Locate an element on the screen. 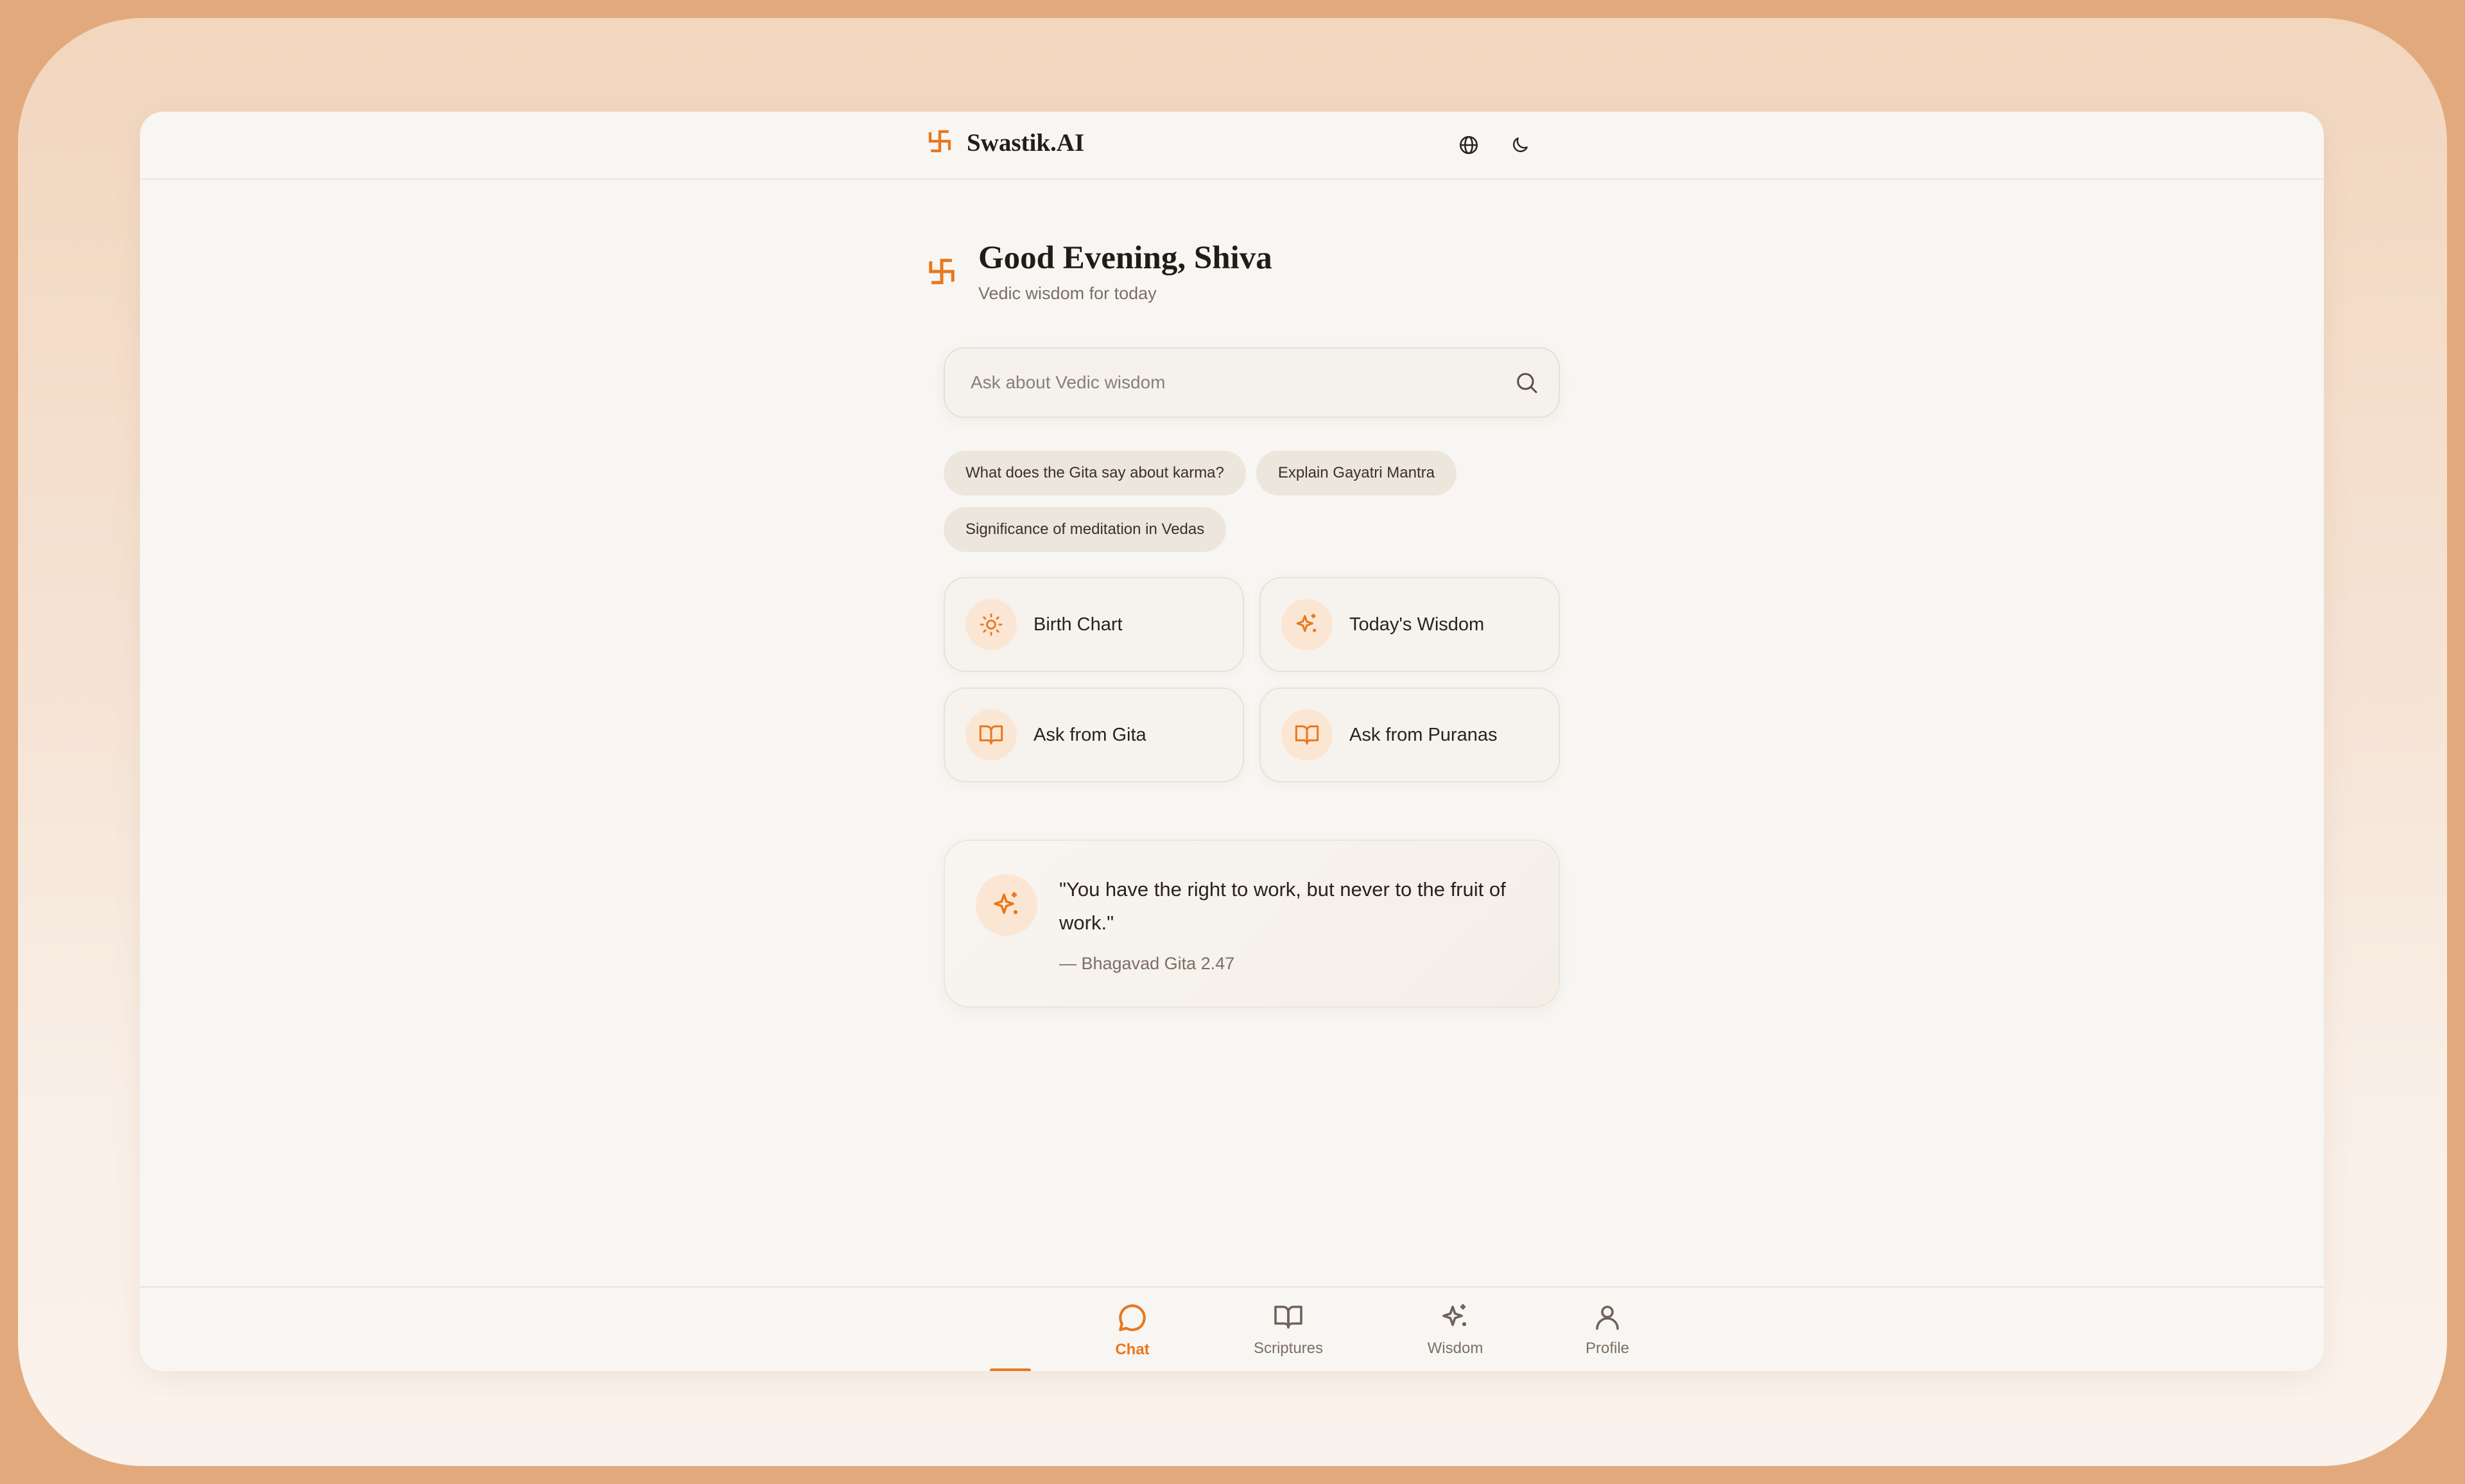 The height and width of the screenshot is (1484, 2465). quote-source: — Bhagavad Gita 2.47 is located at coordinates (1147, 963).